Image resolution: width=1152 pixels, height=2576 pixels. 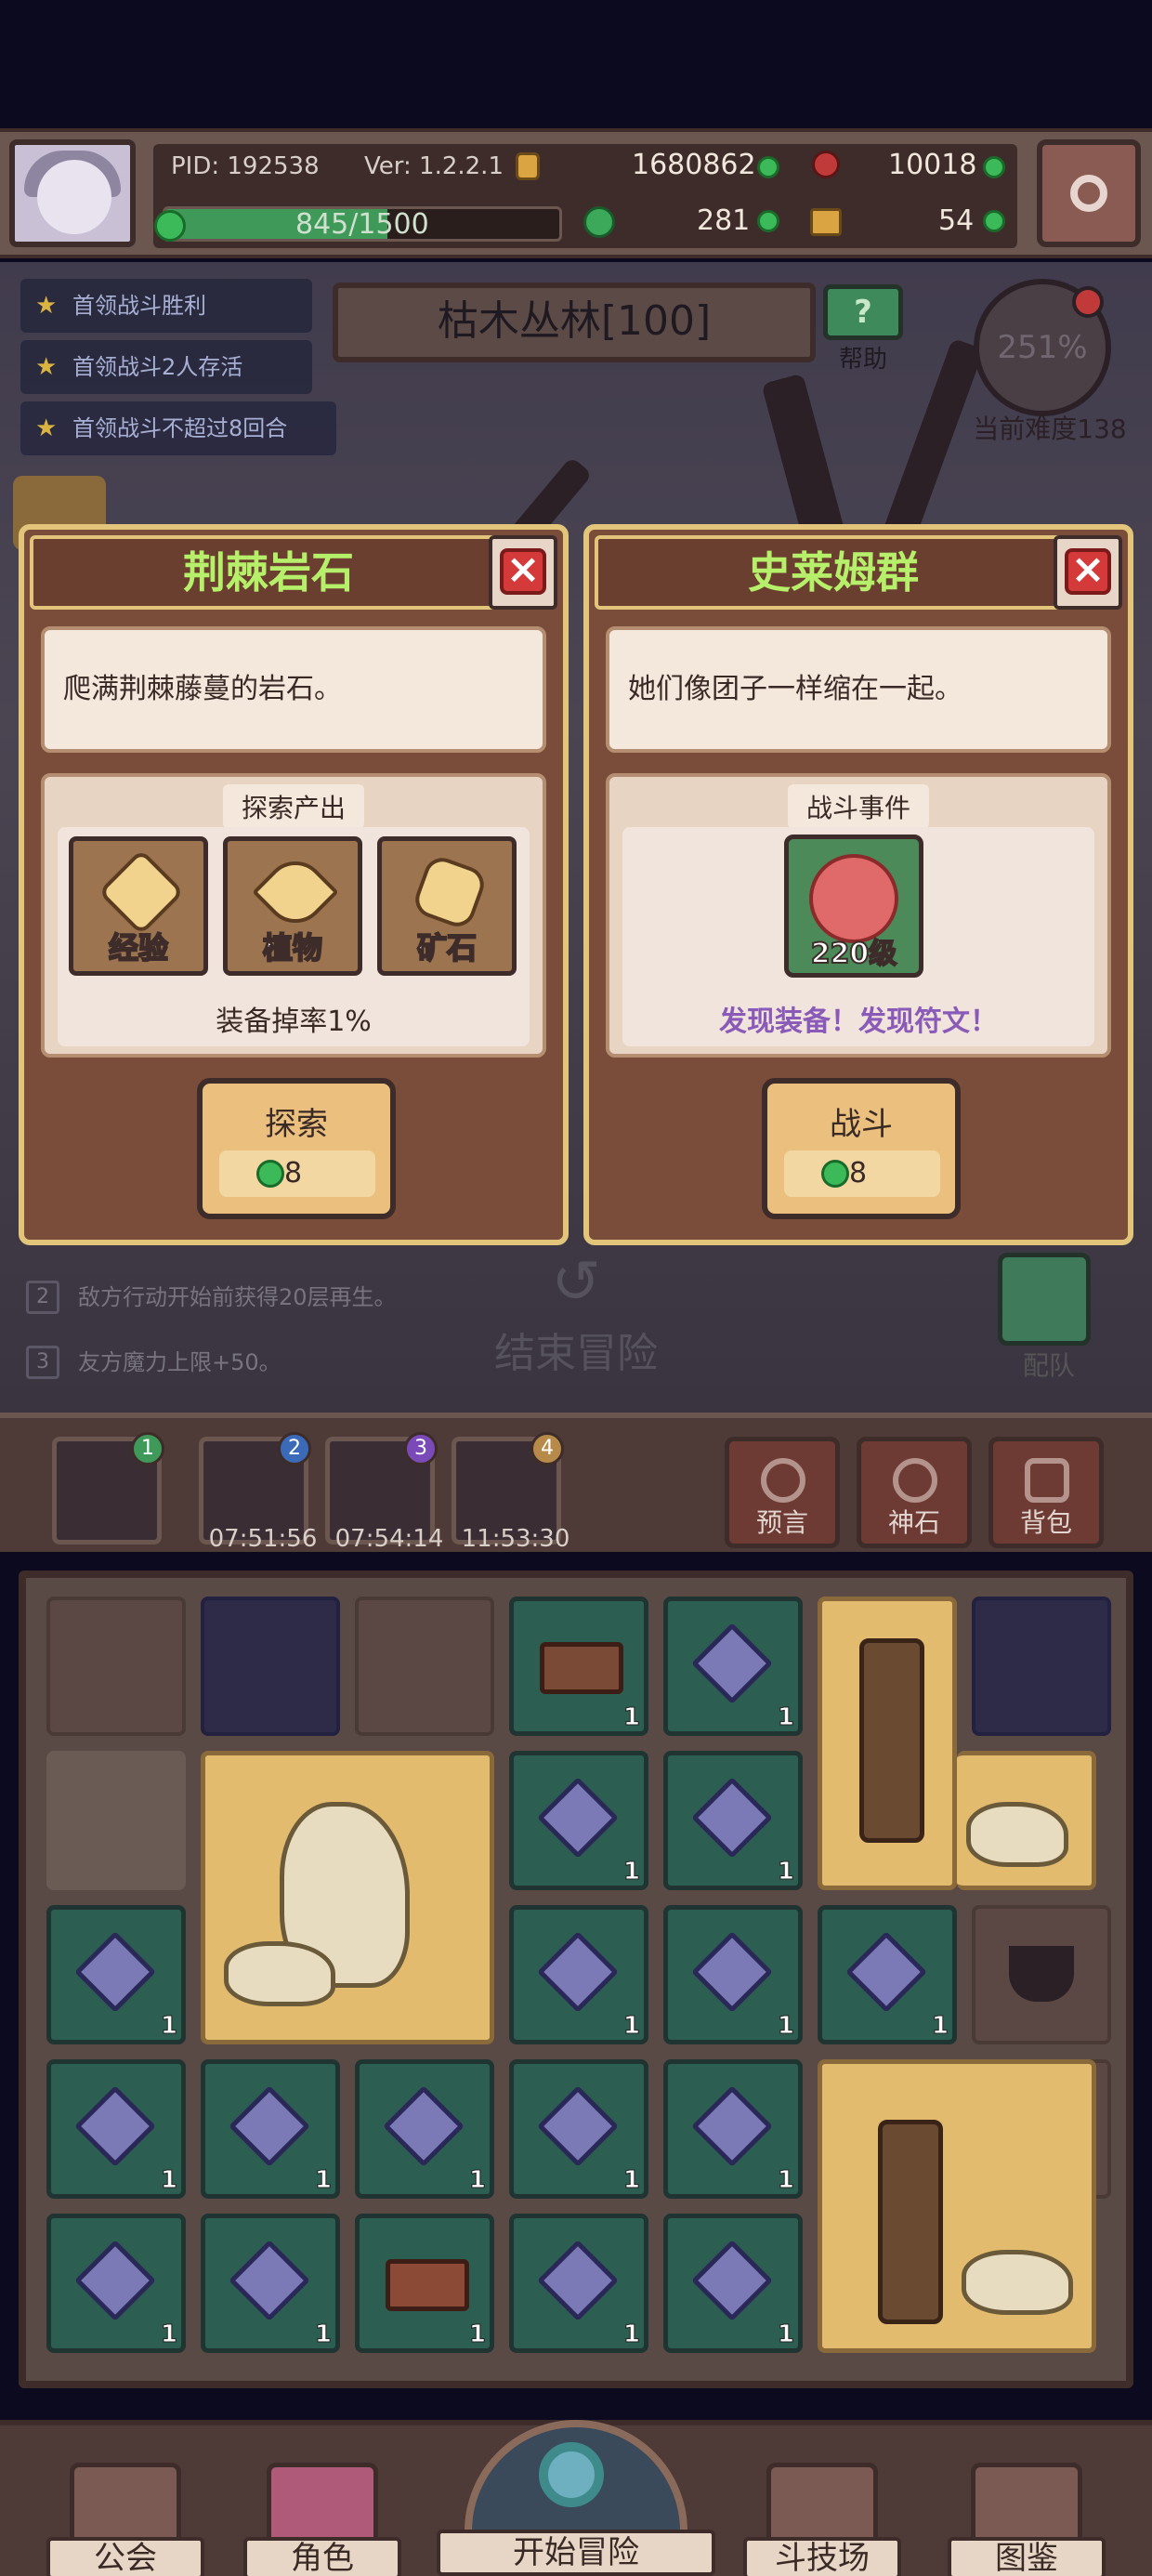 I want to click on clover-icon, so click(x=599, y=222).